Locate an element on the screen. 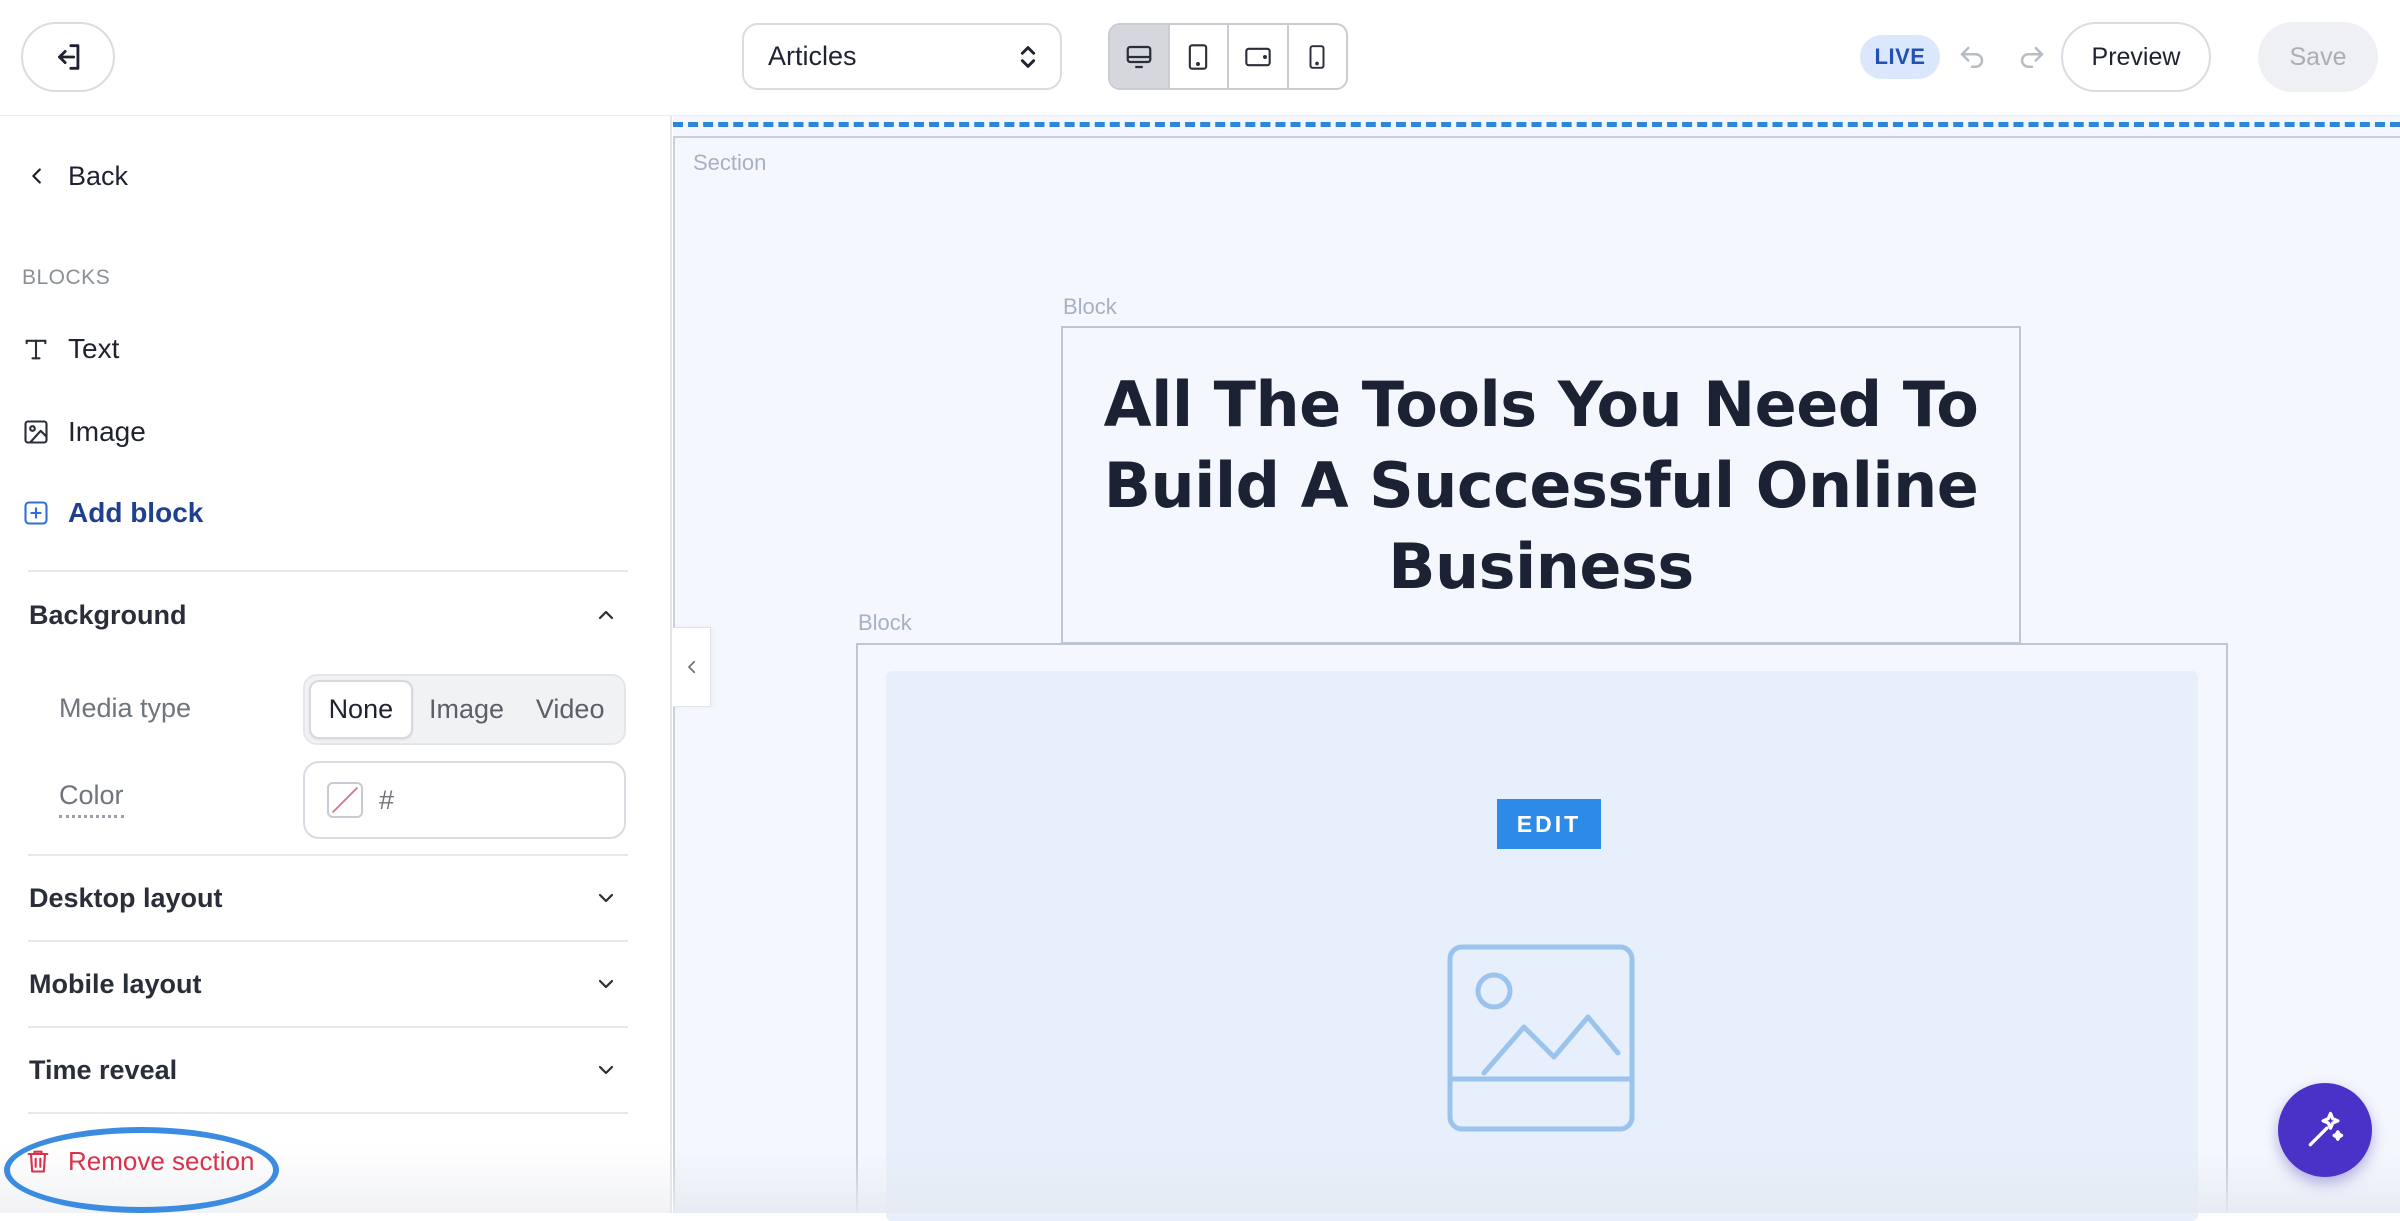 This screenshot has width=2400, height=1221. exit-button is located at coordinates (68, 57).